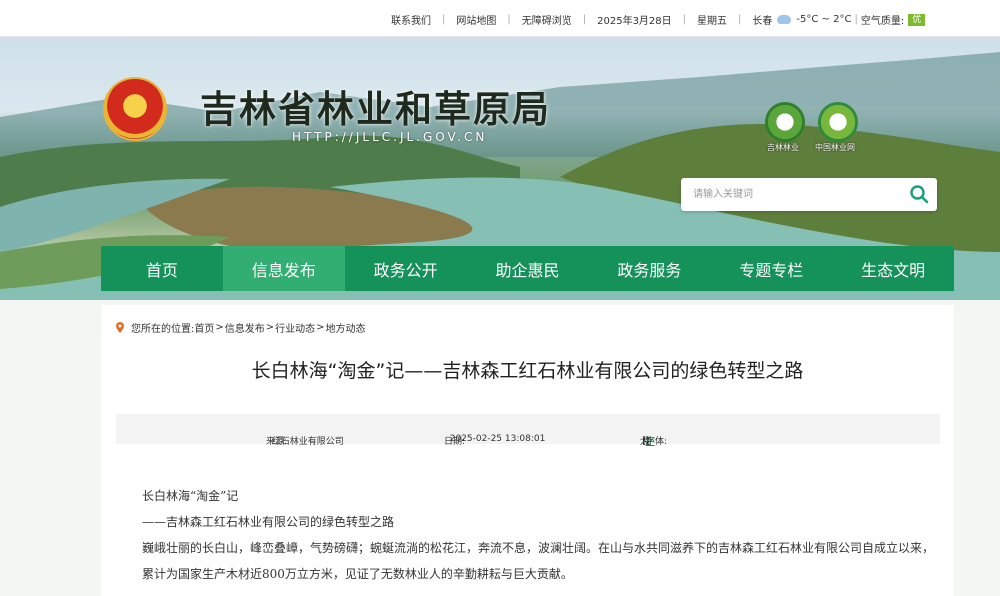 The image size is (1000, 596). I want to click on nav-item-info-release: 信息发布, so click(283, 268).